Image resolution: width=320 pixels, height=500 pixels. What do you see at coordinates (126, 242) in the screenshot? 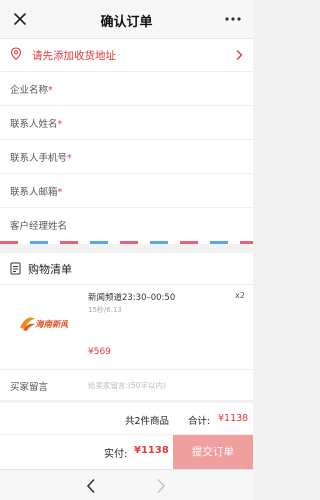
I see `airmail-divider` at bounding box center [126, 242].